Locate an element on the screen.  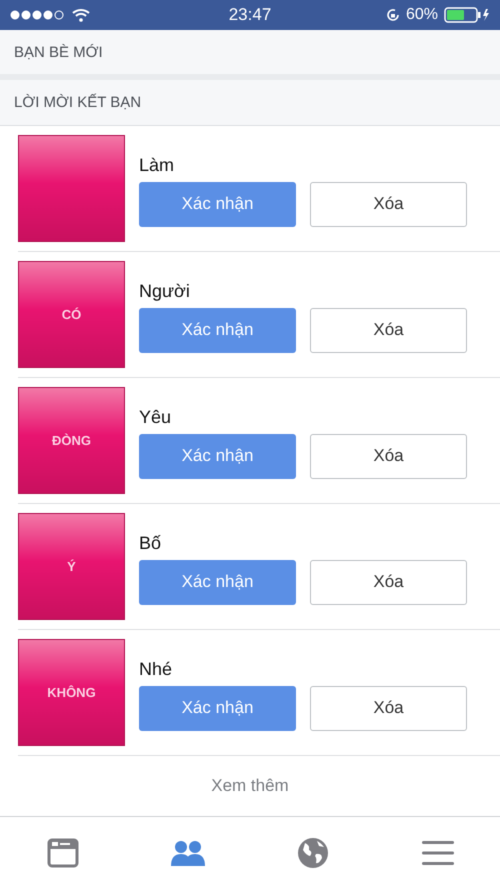
avatar-tile is located at coordinates (71, 188).